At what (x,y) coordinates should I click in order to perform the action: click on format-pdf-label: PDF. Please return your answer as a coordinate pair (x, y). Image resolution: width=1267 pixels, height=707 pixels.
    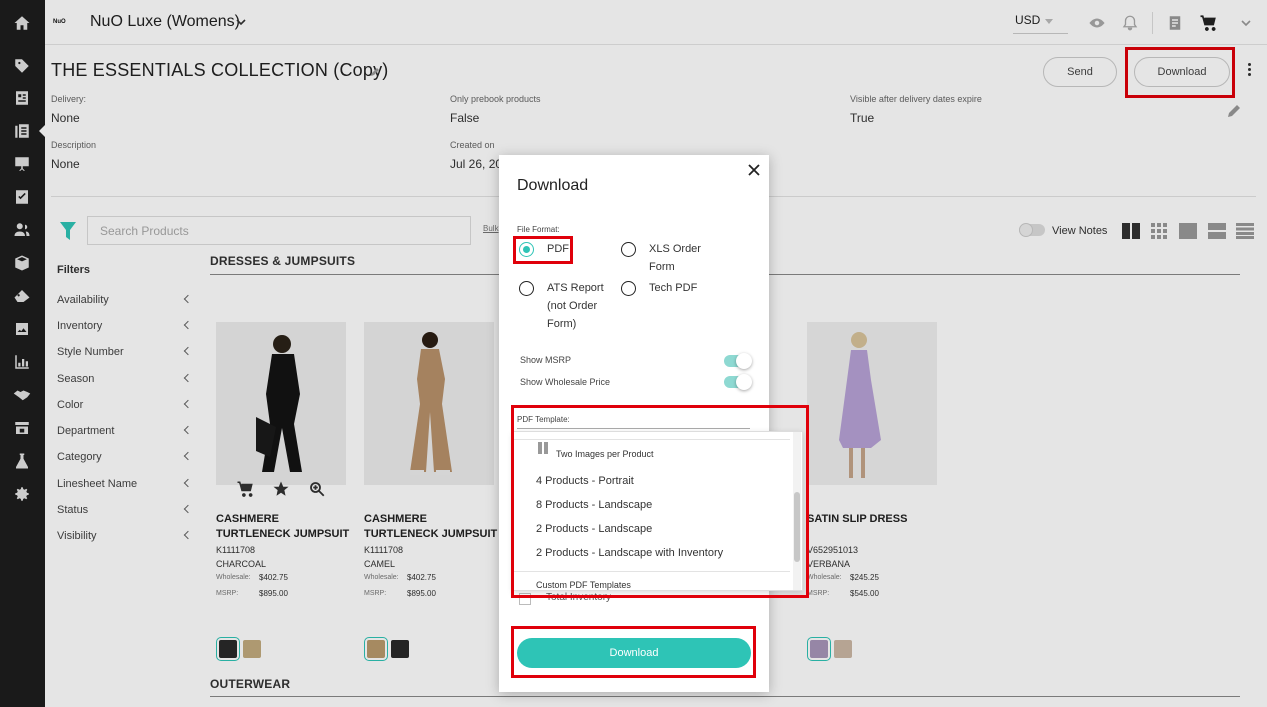
    Looking at the image, I should click on (558, 249).